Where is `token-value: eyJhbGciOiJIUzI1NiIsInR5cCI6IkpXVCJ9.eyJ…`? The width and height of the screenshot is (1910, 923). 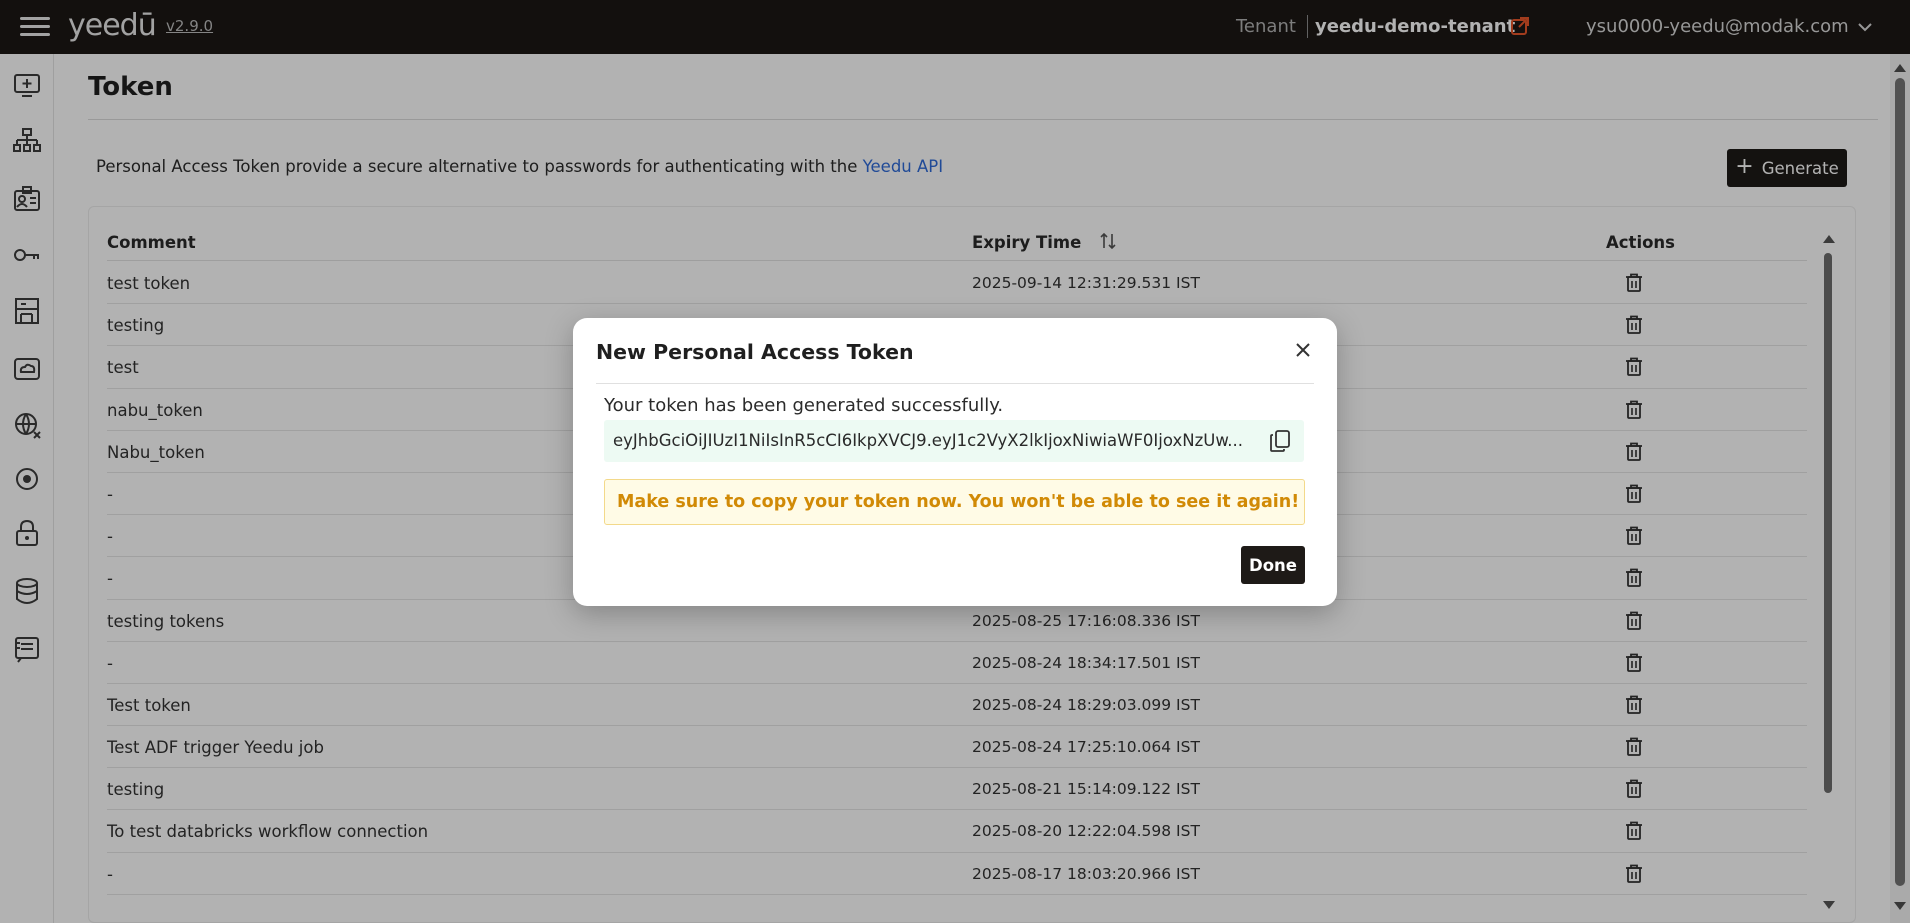
token-value: eyJhbGciOiJIUzI1NiIsInR5cCI6IkpXVCJ9.eyJ… is located at coordinates (933, 440).